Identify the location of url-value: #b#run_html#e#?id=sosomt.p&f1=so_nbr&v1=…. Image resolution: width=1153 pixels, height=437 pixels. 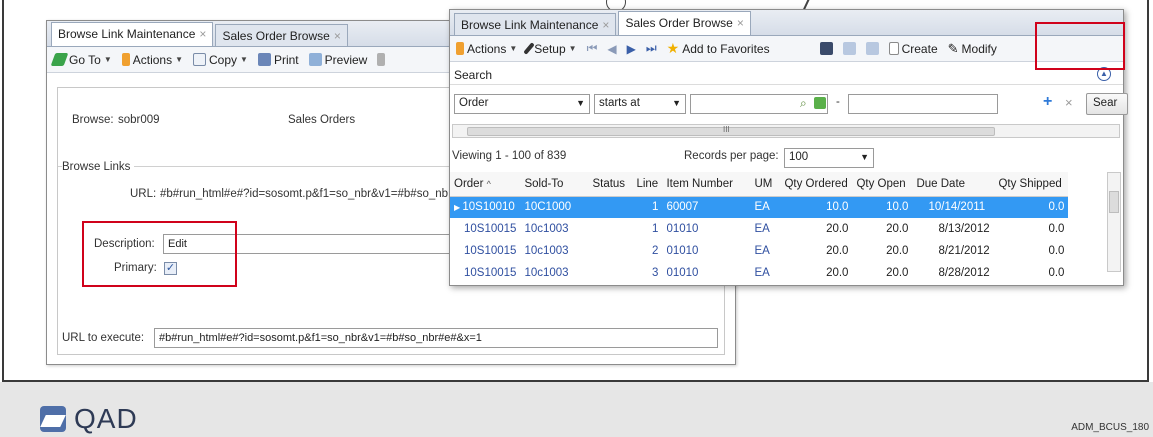
(304, 194).